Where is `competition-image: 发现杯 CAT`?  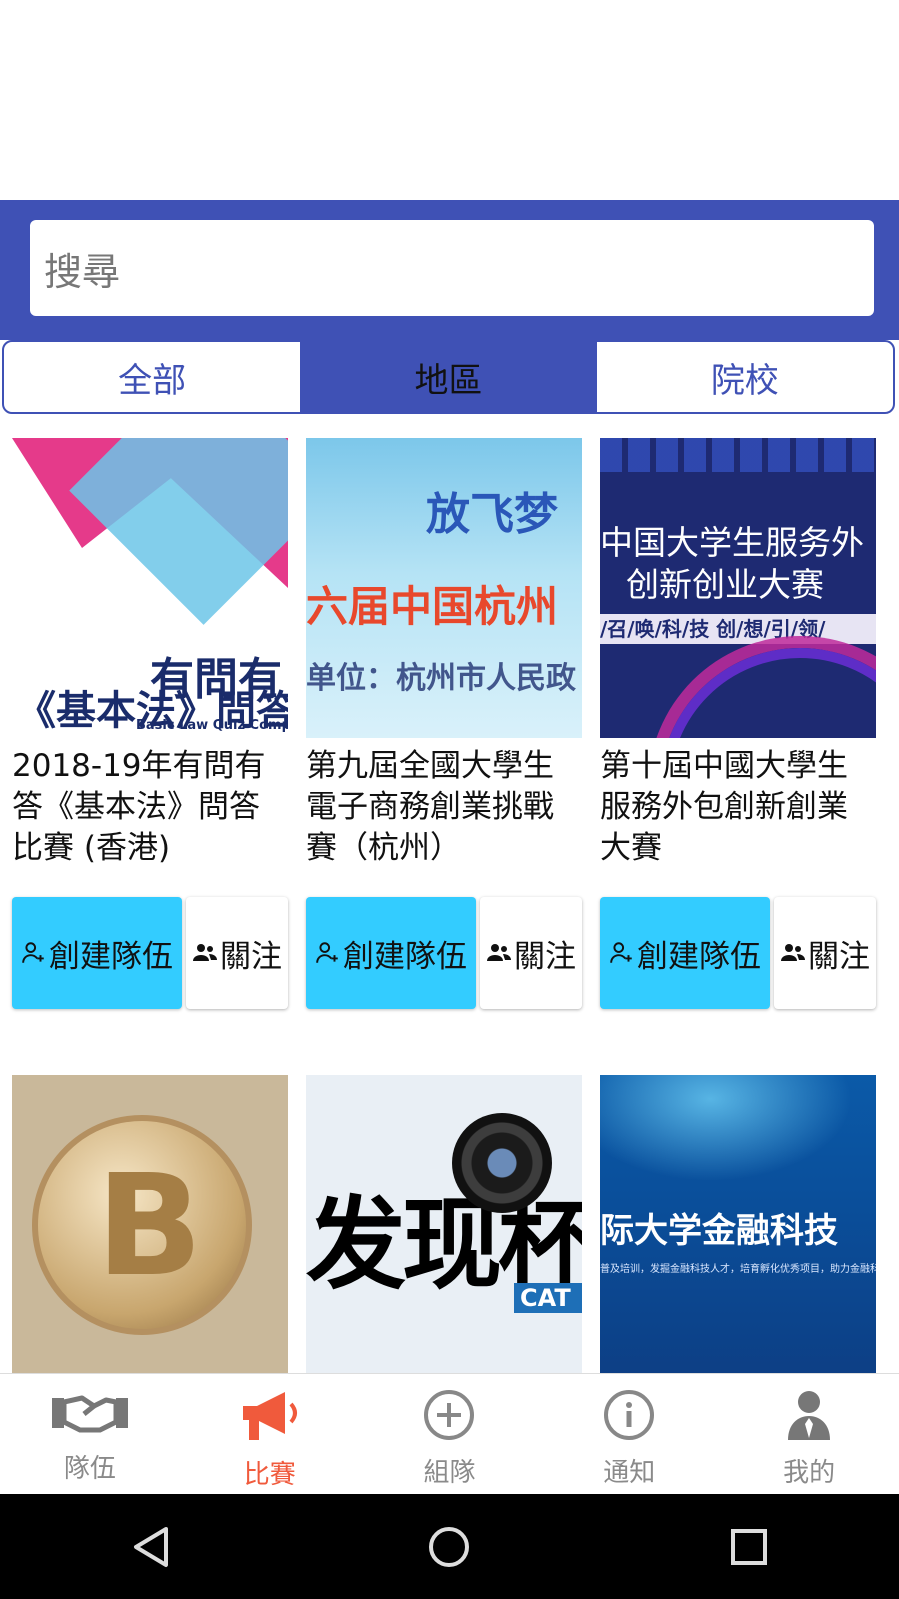
competition-image: 发现杯 CAT is located at coordinates (444, 1225).